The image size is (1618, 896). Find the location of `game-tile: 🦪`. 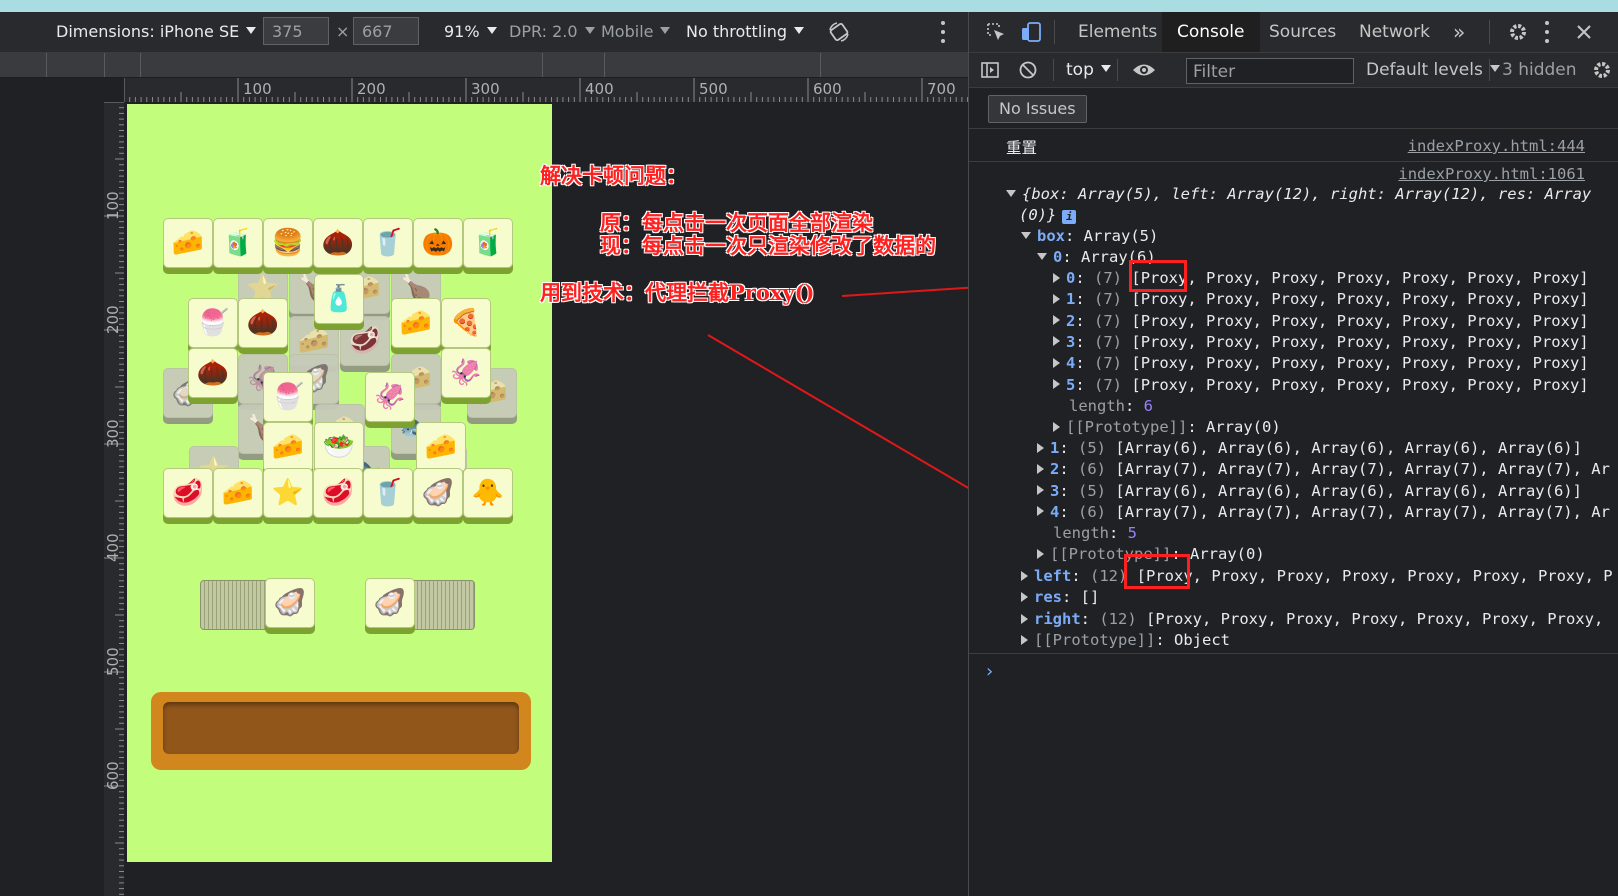

game-tile: 🦪 is located at coordinates (438, 493).